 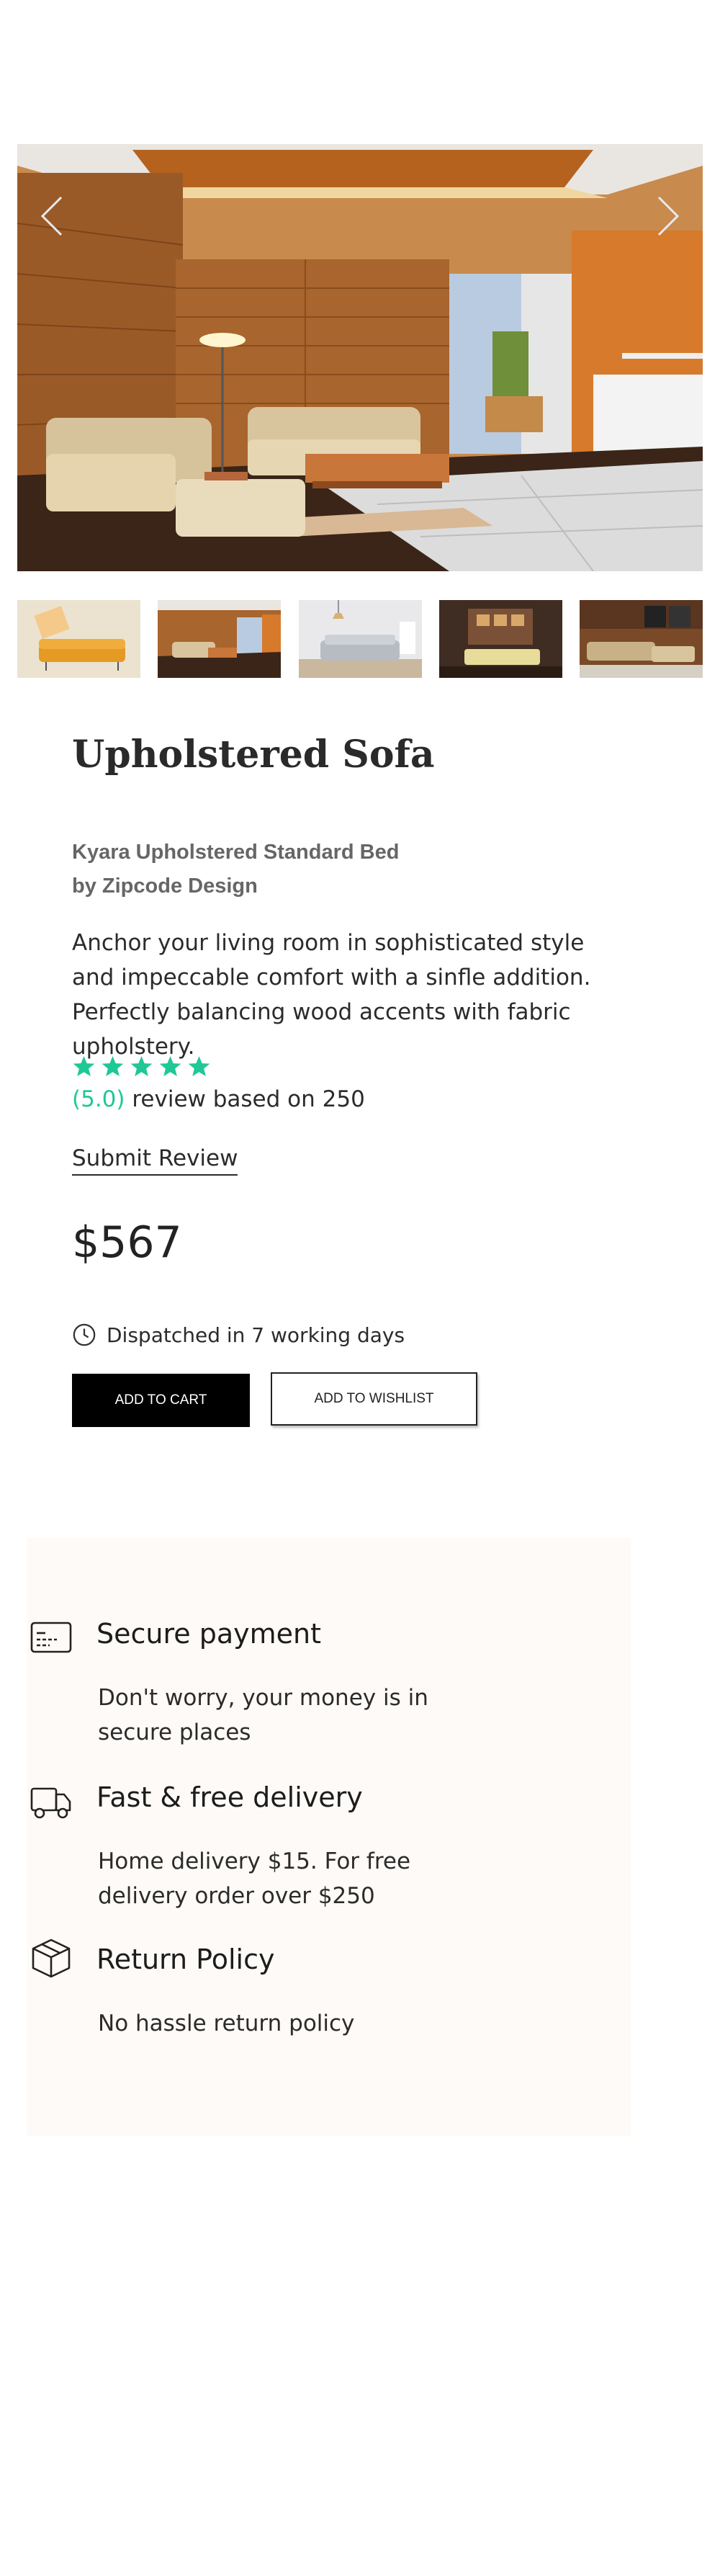 I want to click on rating-summary: (5.0) review based on 250, so click(x=218, y=1099).